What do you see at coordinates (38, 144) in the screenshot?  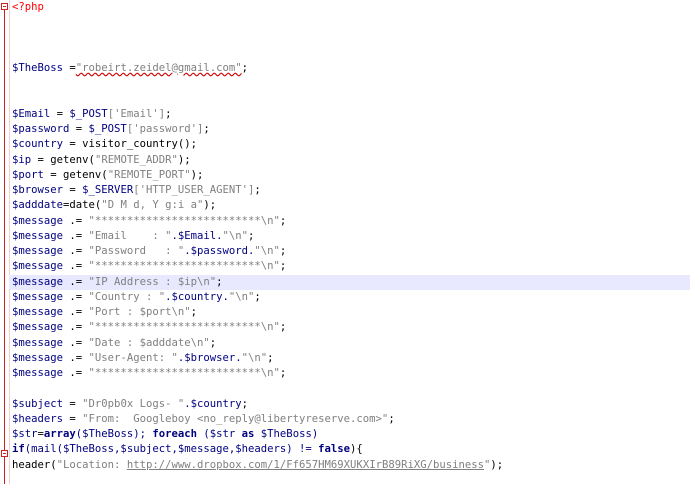 I see `token: $country` at bounding box center [38, 144].